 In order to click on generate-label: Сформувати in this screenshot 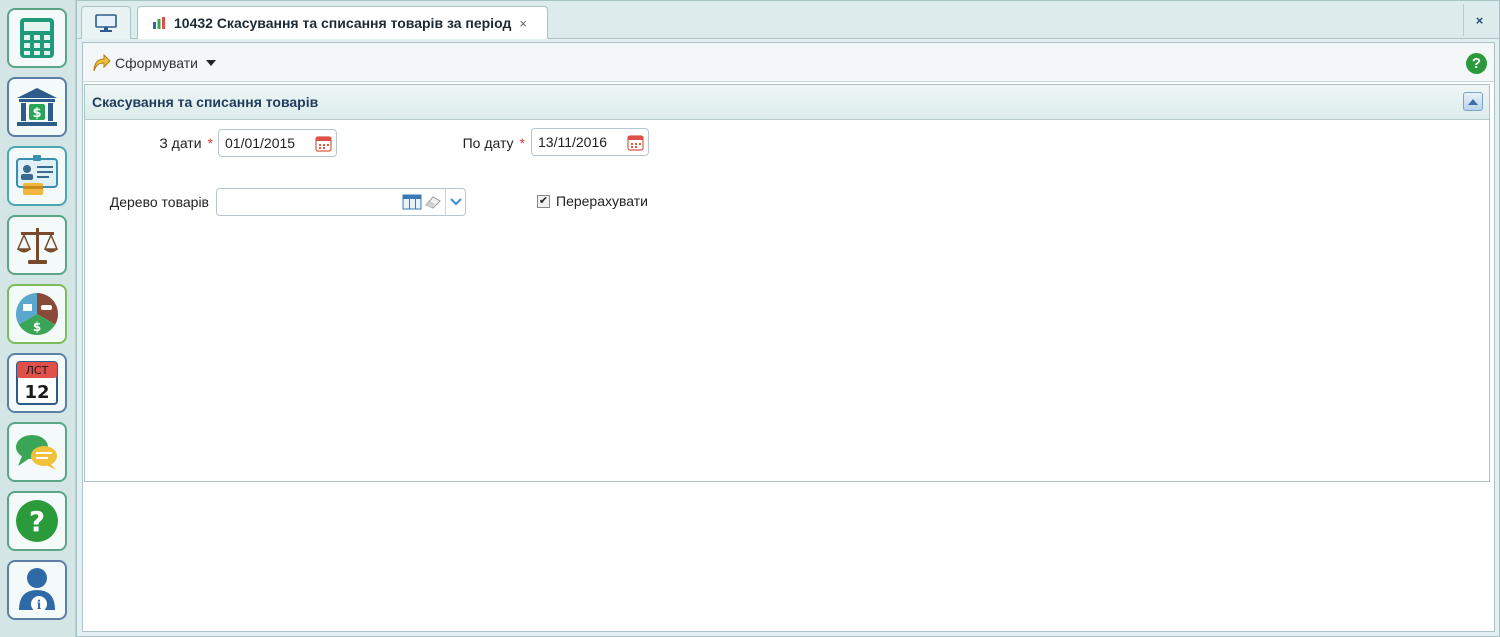, I will do `click(156, 63)`.